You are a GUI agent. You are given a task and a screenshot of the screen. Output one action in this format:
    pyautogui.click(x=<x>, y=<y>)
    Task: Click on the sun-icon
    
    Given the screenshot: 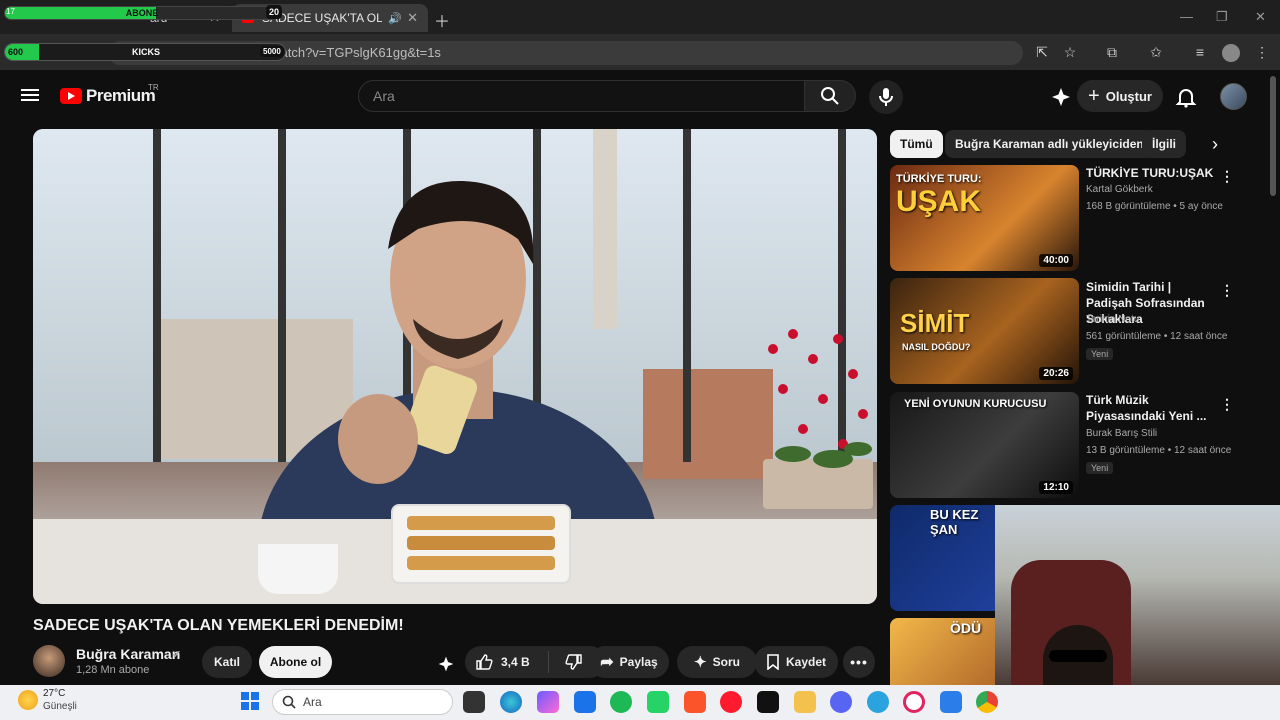 What is the action you would take?
    pyautogui.click(x=28, y=700)
    